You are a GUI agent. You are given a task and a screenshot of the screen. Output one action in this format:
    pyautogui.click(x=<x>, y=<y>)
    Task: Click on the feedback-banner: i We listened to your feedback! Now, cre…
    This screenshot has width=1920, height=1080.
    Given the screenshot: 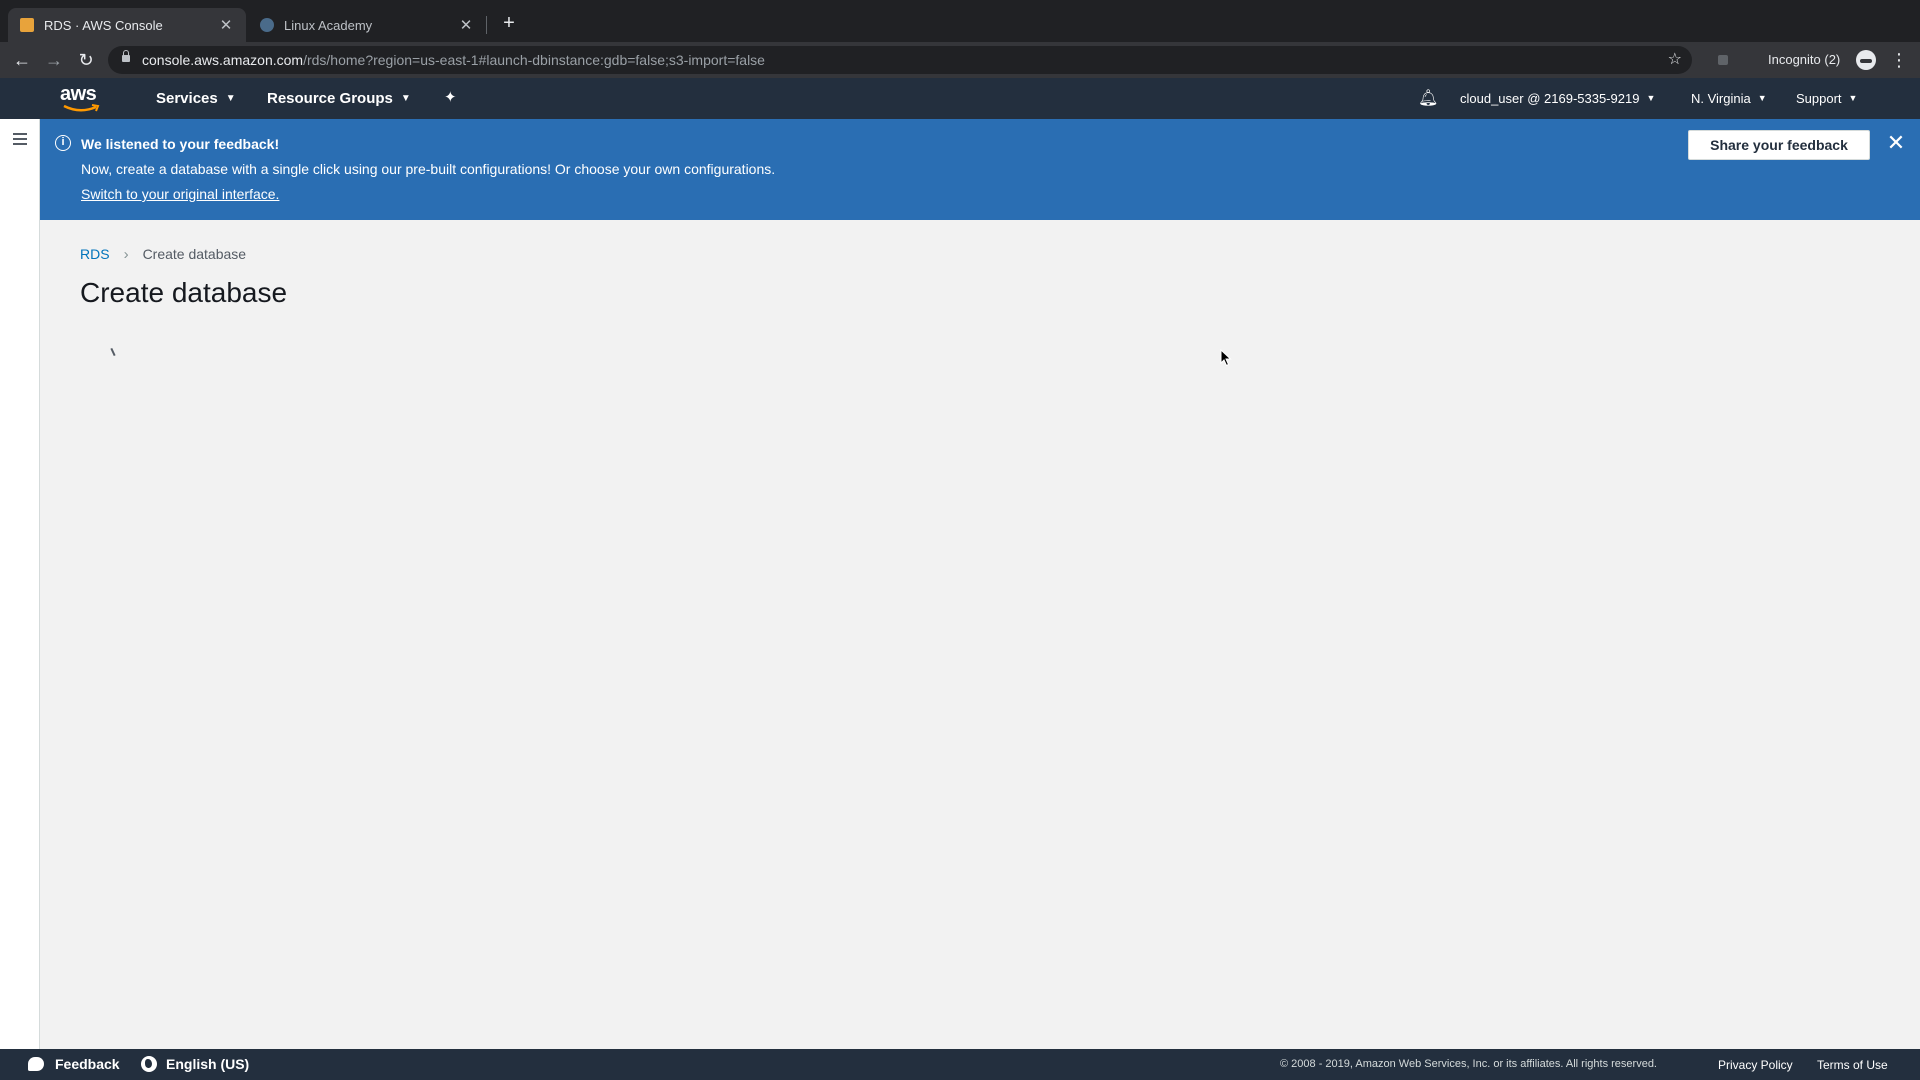 What is the action you would take?
    pyautogui.click(x=980, y=169)
    